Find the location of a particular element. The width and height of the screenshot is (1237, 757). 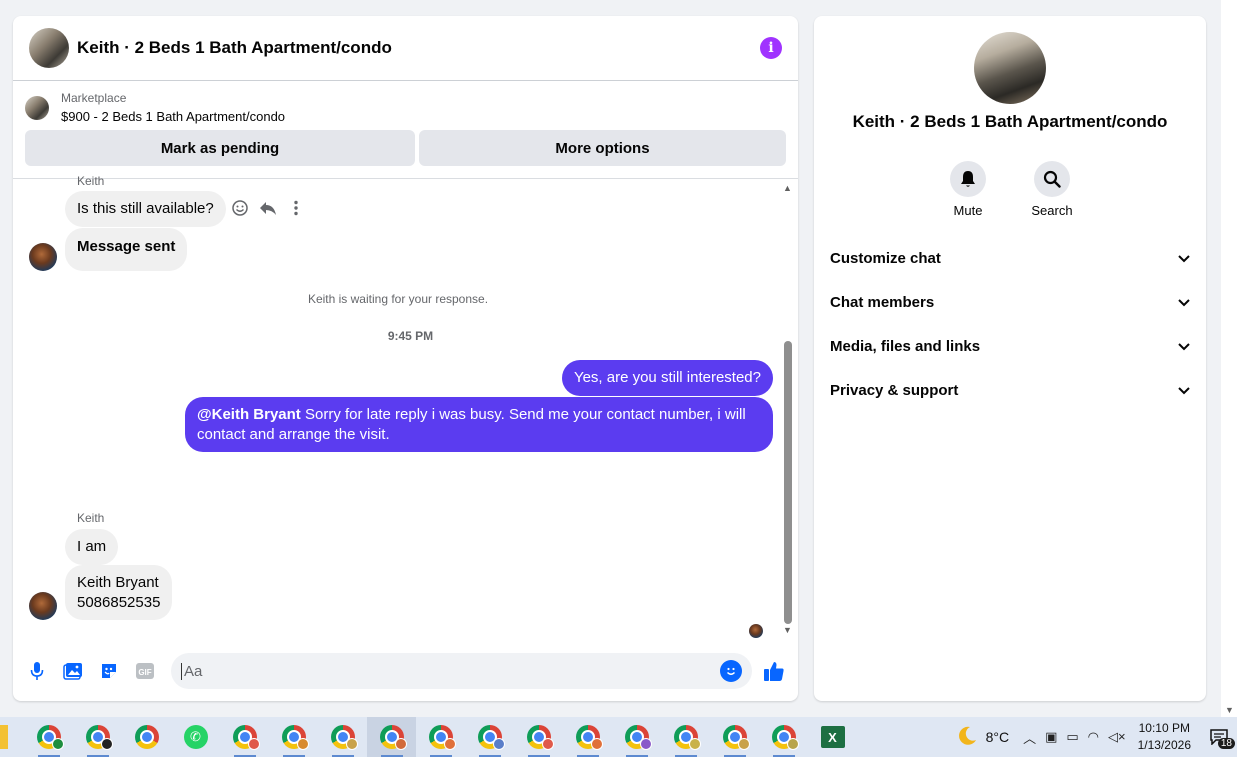

message-actions is located at coordinates (268, 208).